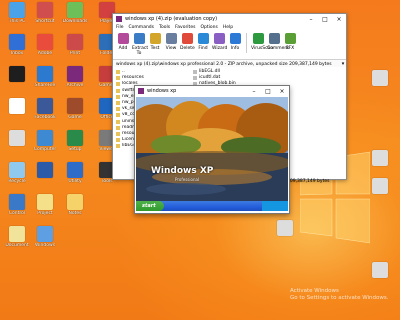 This screenshot has width=400, height=320. I want to click on toolbar-button: View, so click(171, 42).